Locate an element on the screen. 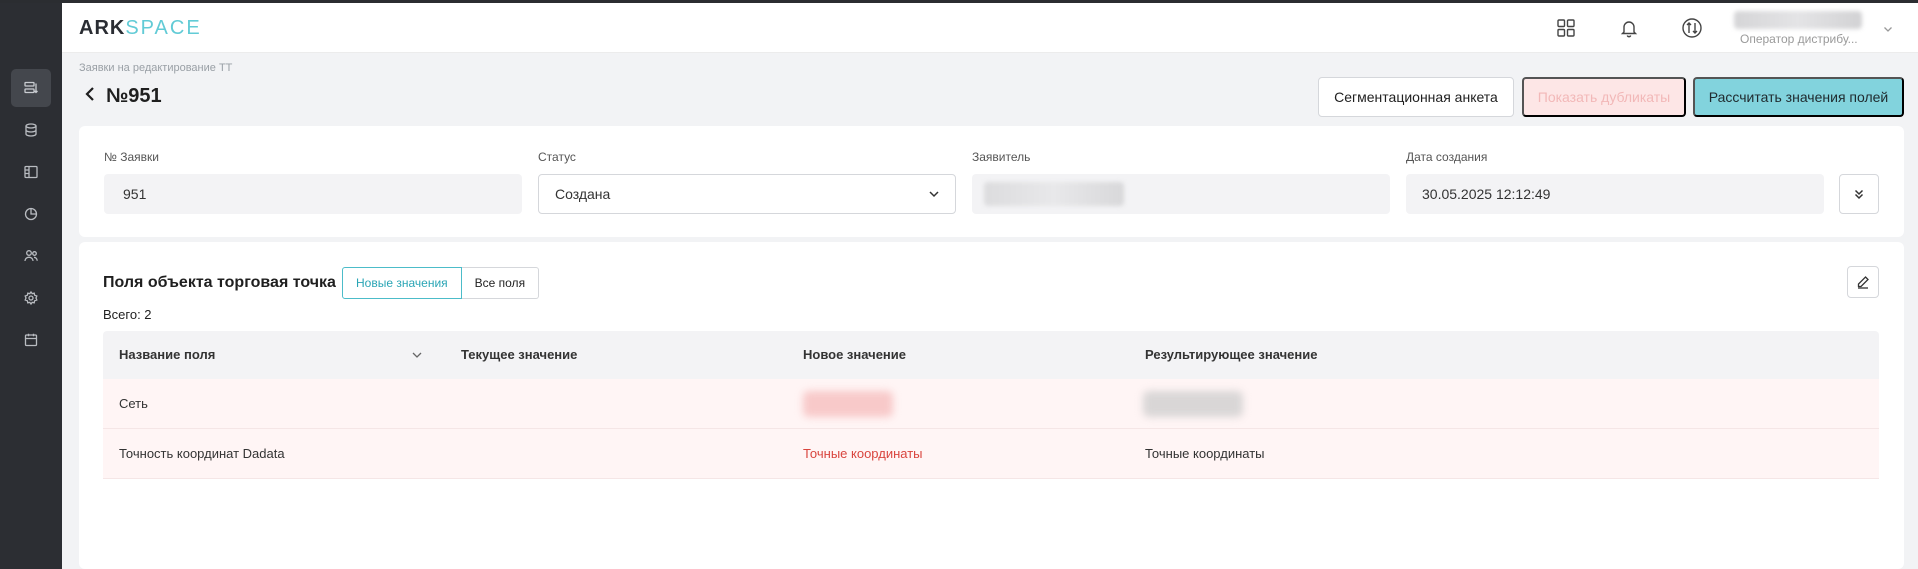 This screenshot has height=569, width=1918. view-toggle: Новые значения Все поля is located at coordinates (441, 283).